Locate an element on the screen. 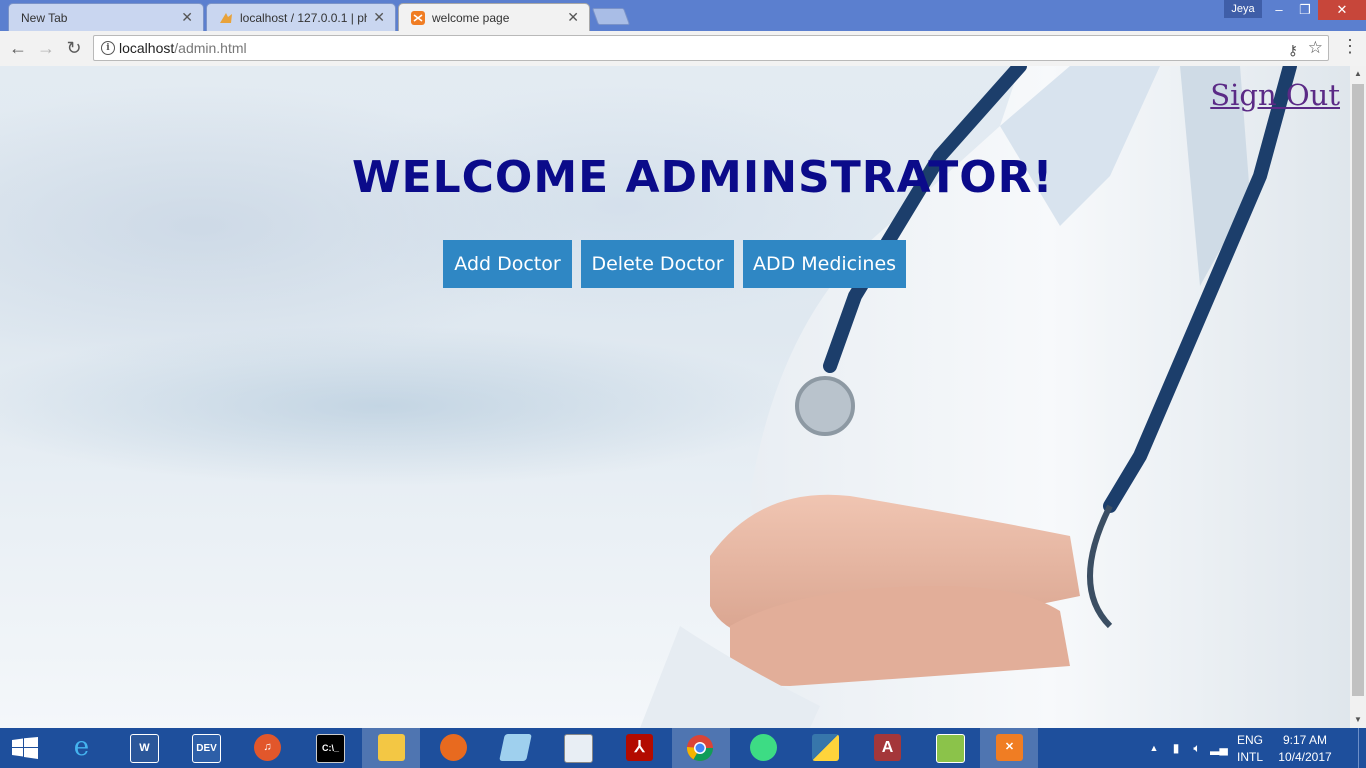  browser-toolbar: ← → ↻ i localhost/admin.html ⚷ ☆ ⋮ is located at coordinates (683, 49).